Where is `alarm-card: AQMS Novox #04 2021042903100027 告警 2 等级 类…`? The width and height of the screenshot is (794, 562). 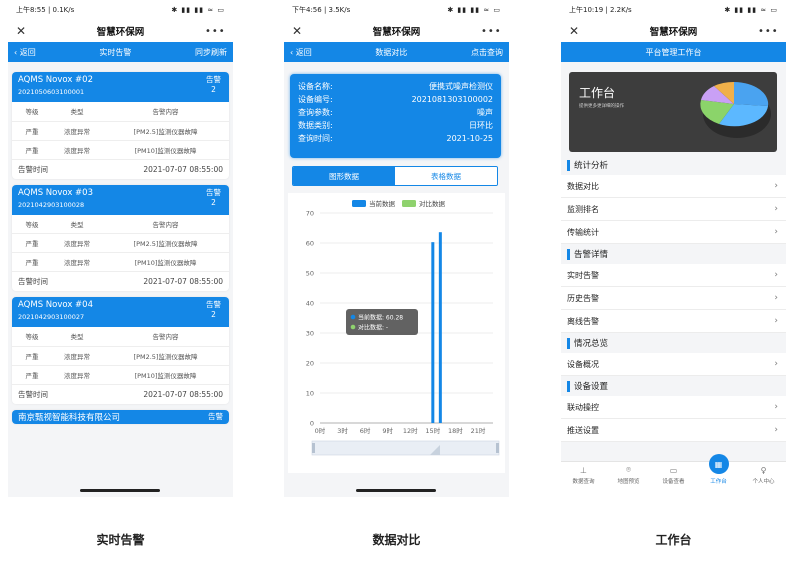 alarm-card: AQMS Novox #04 2021042903100027 告警 2 等级 类… is located at coordinates (120, 350).